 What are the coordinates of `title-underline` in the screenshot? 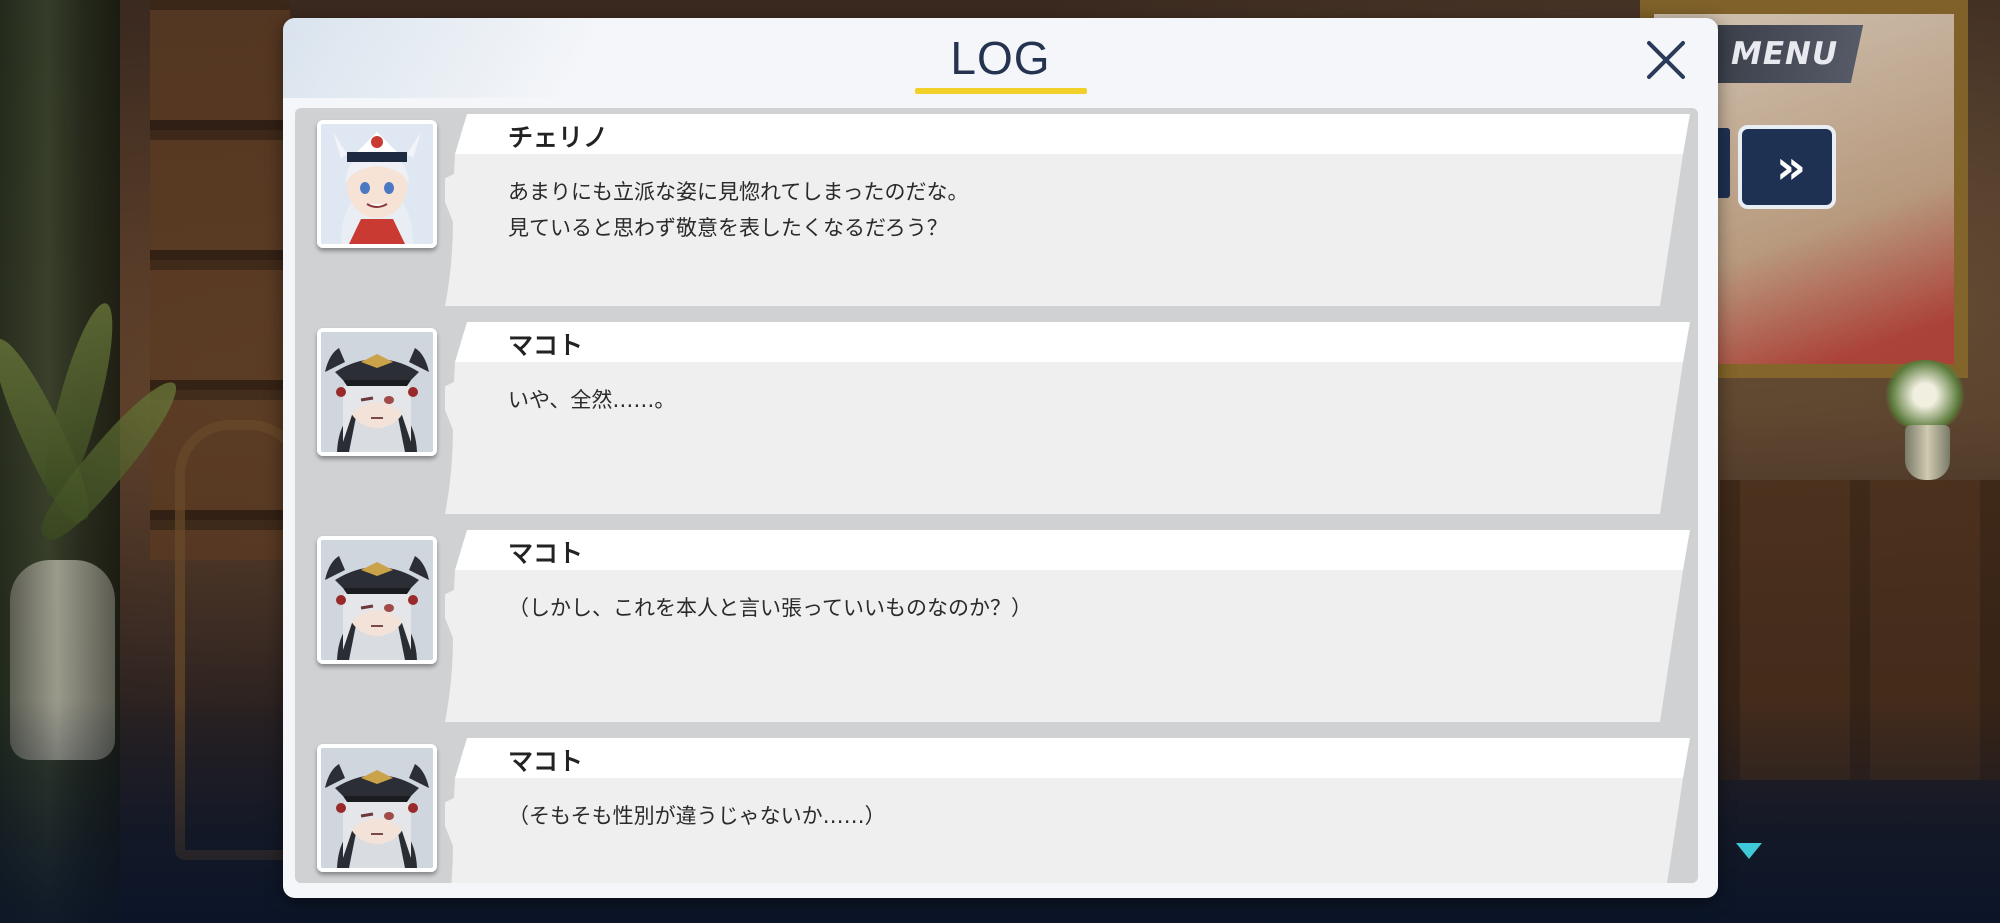 It's located at (1001, 91).